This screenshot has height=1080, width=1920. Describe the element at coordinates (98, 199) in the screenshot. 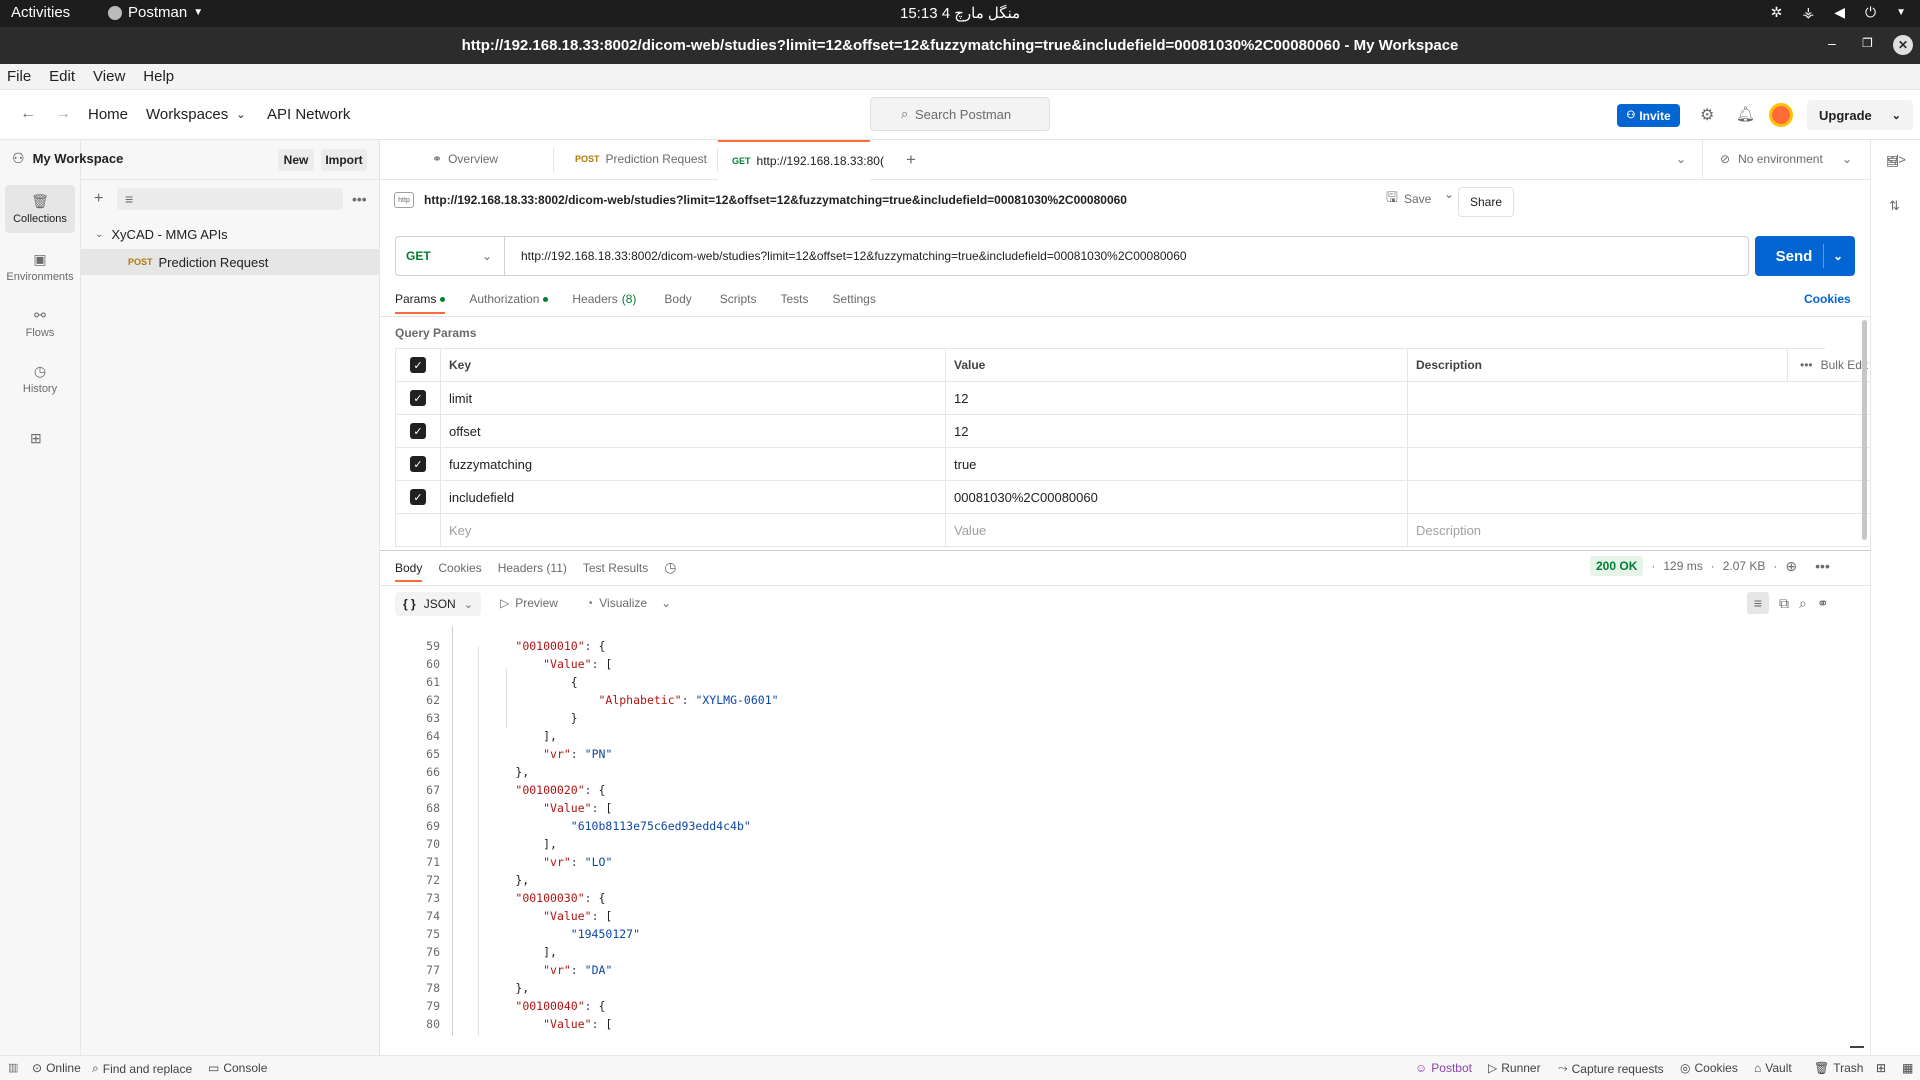

I see `add-icon: +` at that location.